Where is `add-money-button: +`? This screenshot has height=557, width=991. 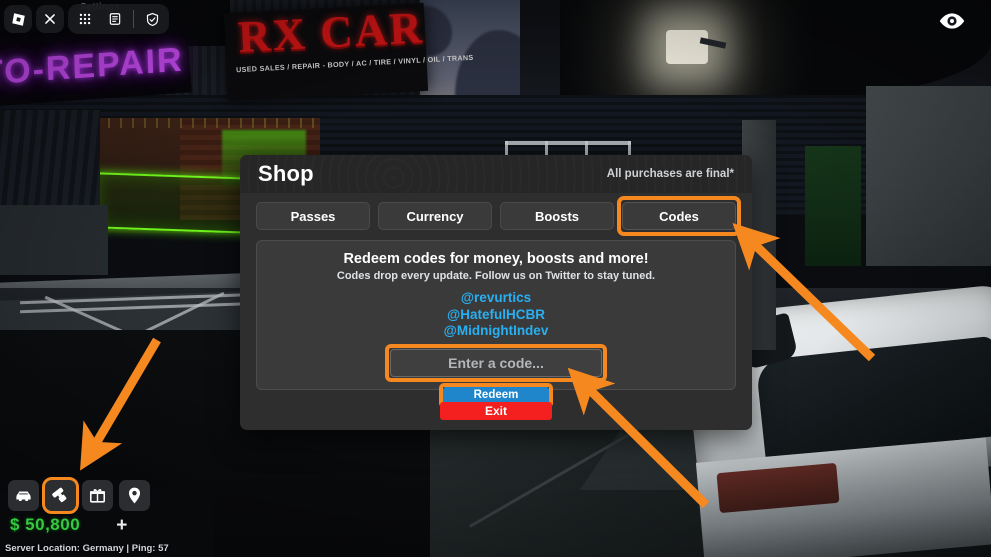 add-money-button: + is located at coordinates (121, 525).